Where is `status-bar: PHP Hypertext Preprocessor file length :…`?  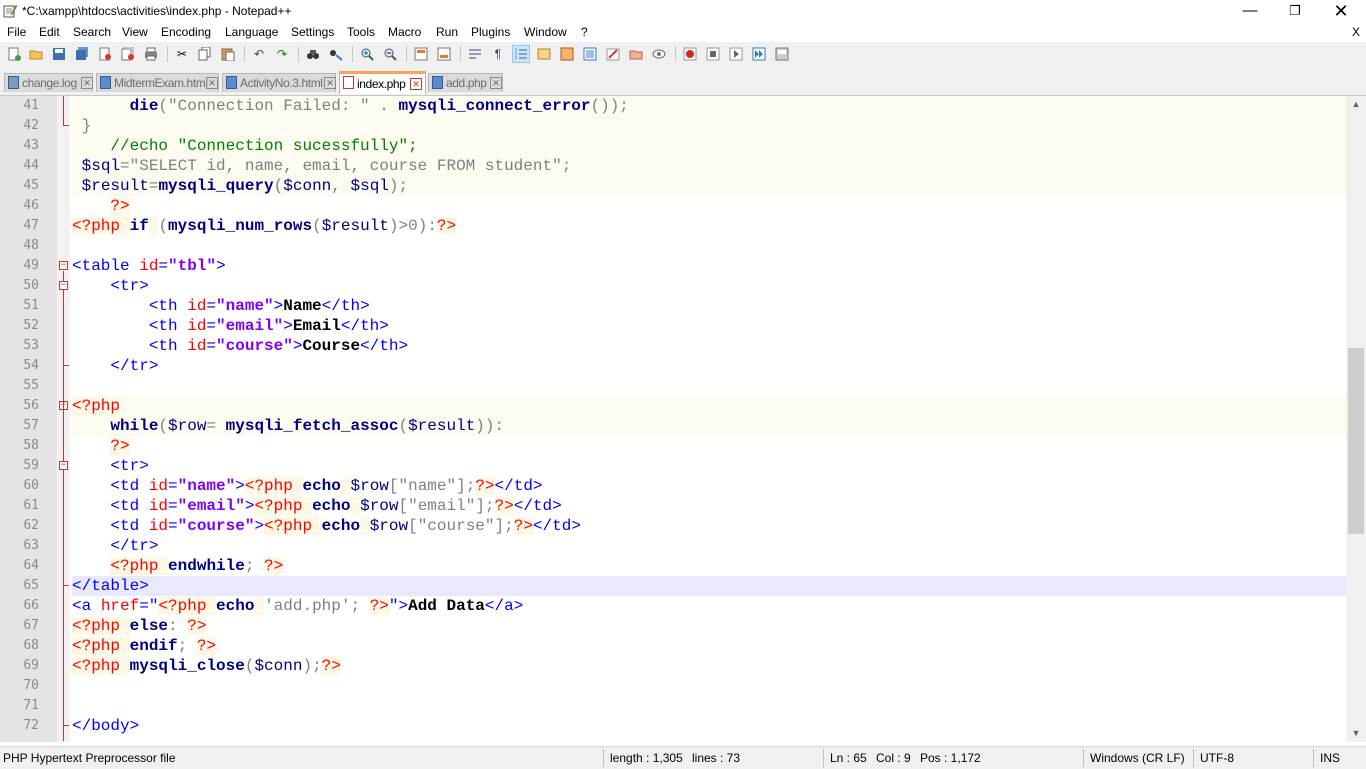
status-bar: PHP Hypertext Preprocessor file length :… is located at coordinates (683, 757).